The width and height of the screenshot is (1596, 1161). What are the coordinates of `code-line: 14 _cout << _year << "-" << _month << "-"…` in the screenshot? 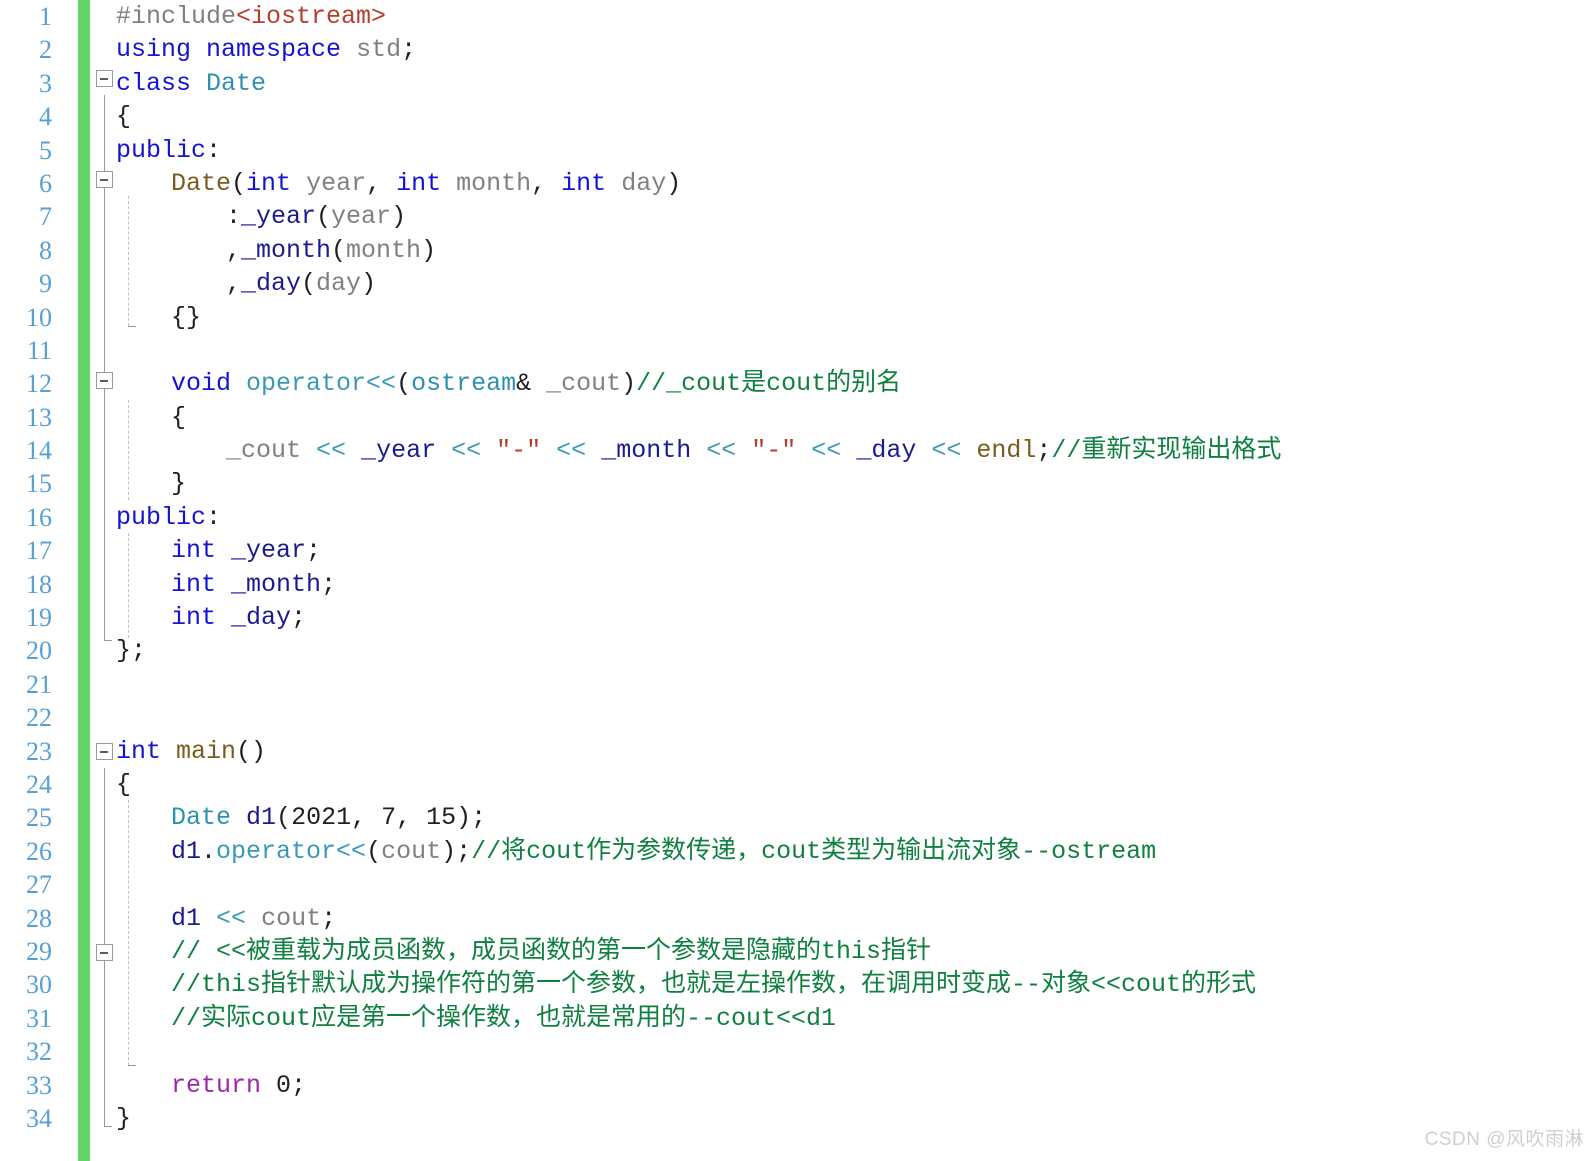 It's located at (798, 450).